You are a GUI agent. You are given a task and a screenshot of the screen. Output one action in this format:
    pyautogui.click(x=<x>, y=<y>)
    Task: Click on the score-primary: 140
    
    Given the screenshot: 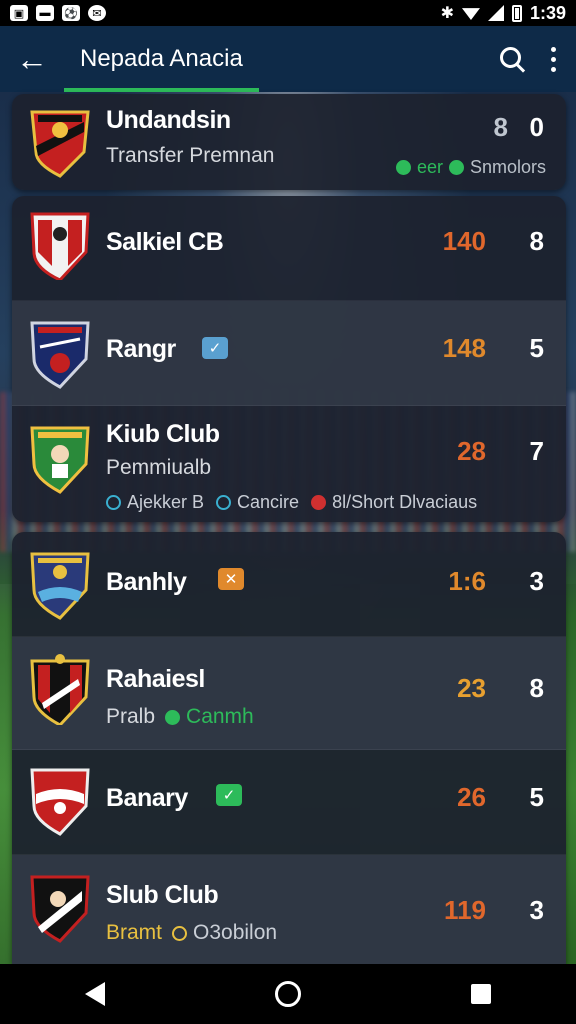 What is the action you would take?
    pyautogui.click(x=464, y=241)
    